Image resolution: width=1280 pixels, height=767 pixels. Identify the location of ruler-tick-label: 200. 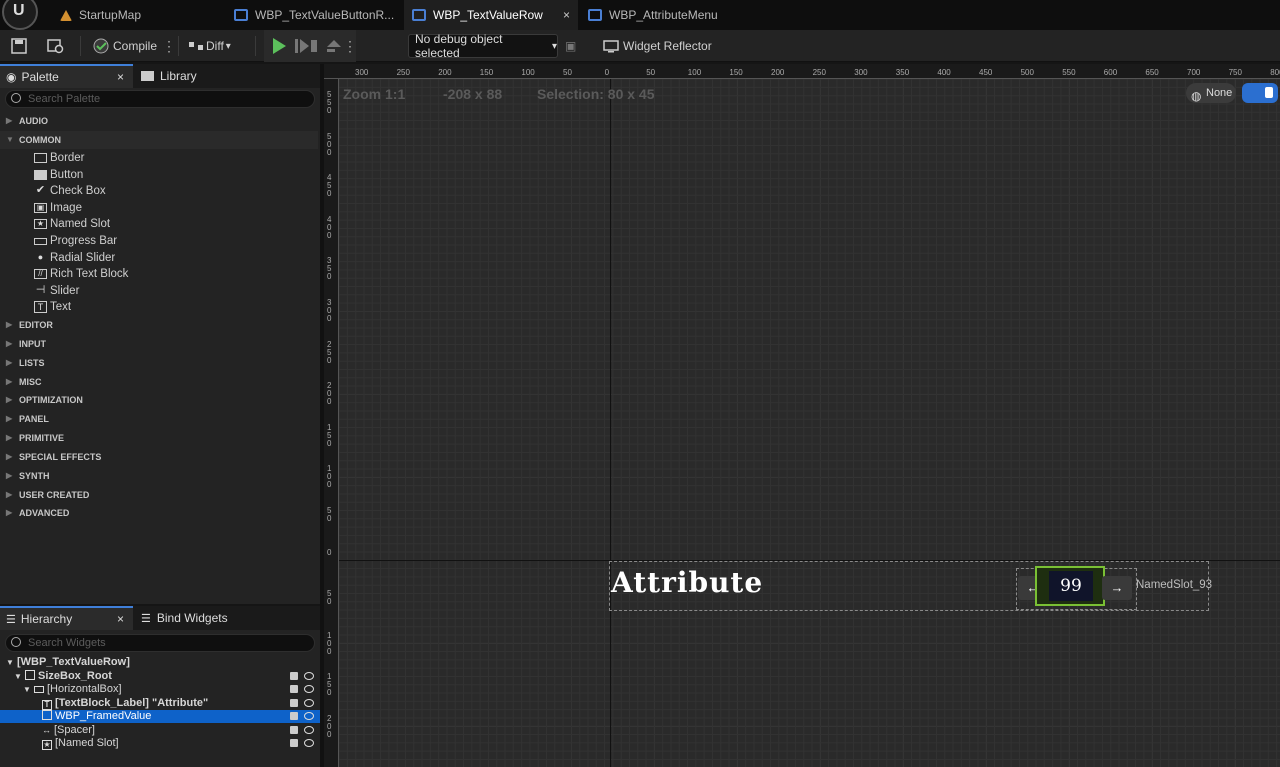
(778, 72).